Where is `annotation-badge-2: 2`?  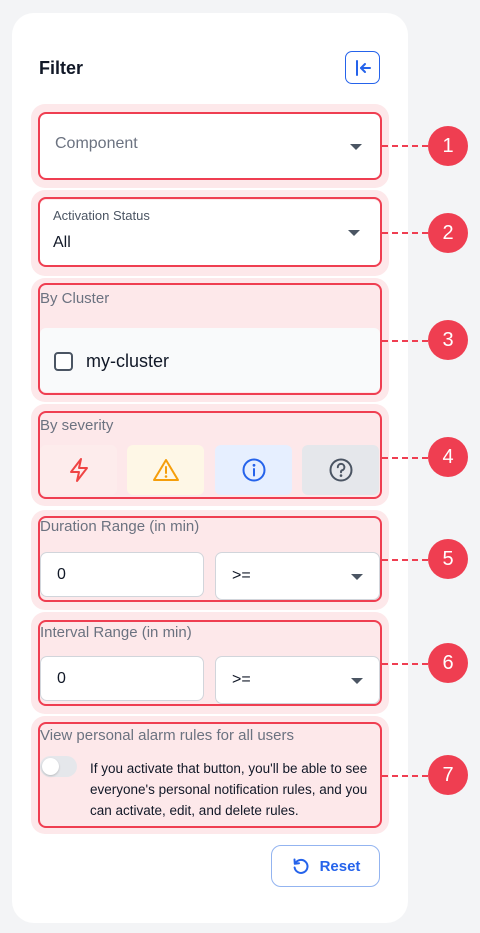
annotation-badge-2: 2 is located at coordinates (448, 233).